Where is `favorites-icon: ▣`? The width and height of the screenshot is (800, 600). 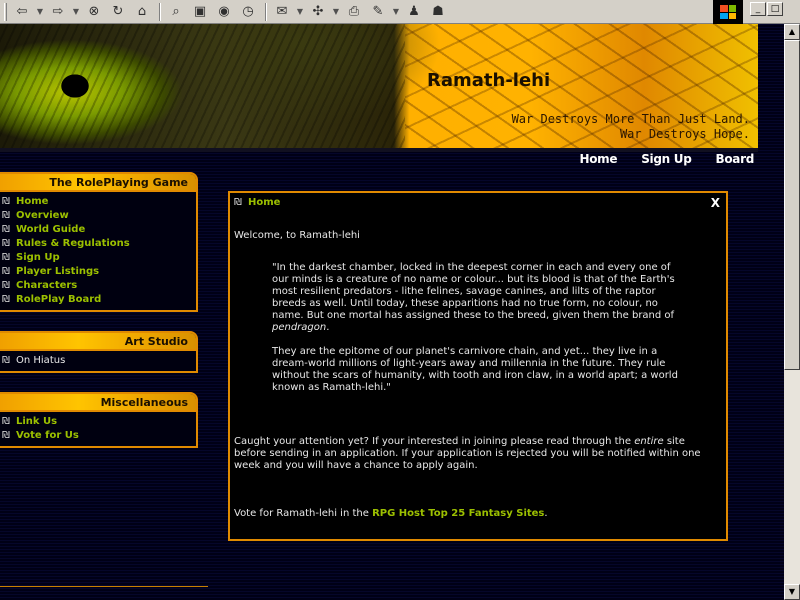
favorites-icon: ▣ is located at coordinates (200, 12).